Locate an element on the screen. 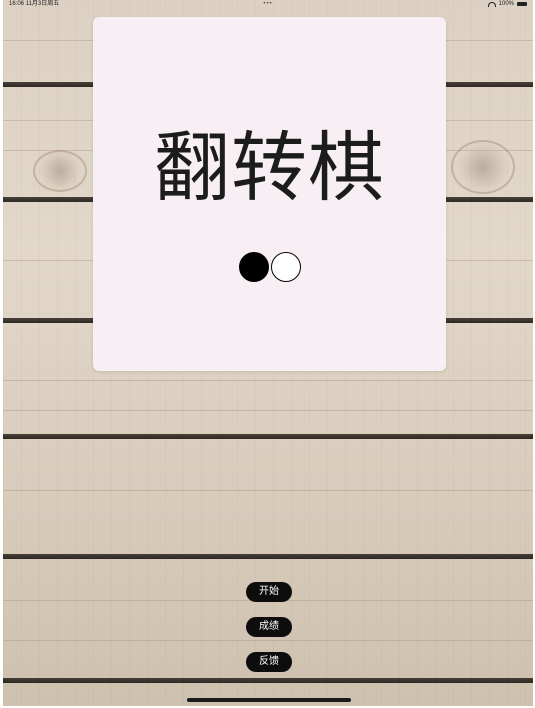  status-indicators: 100% is located at coordinates (507, 4).